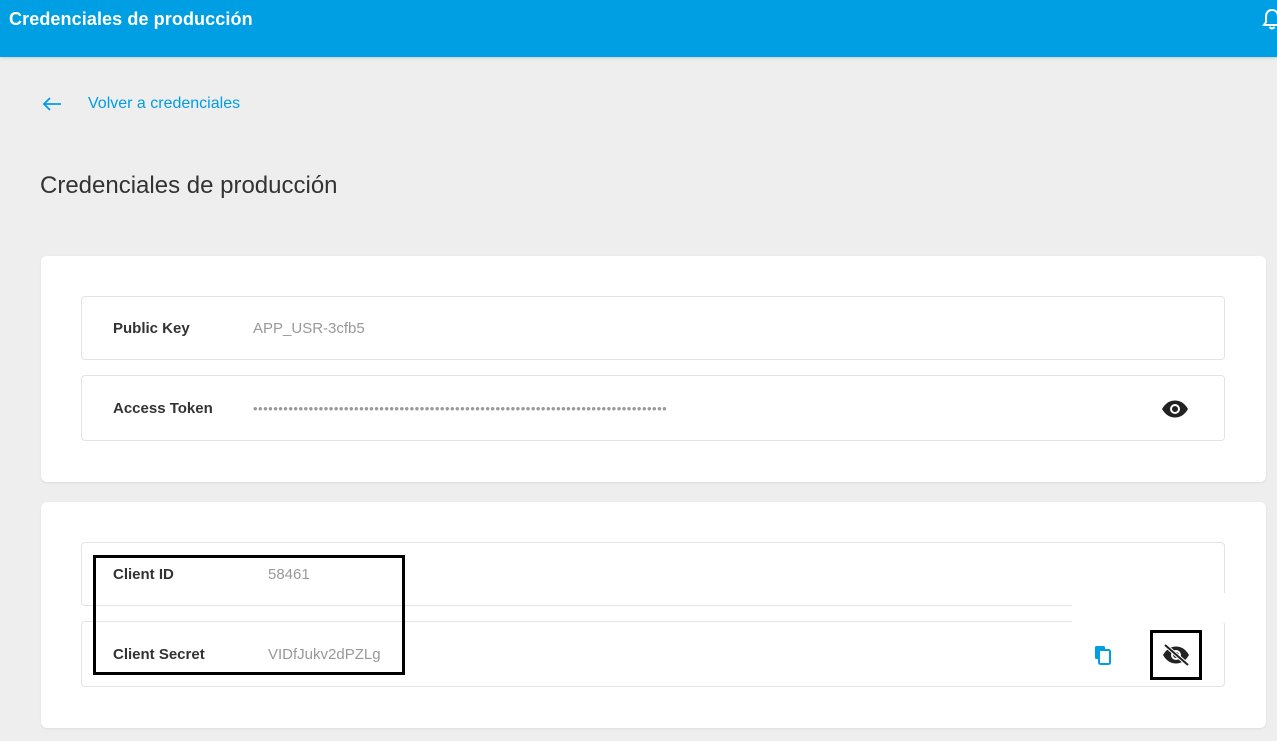 This screenshot has width=1277, height=741. I want to click on public-key-label: Public Key, so click(151, 328).